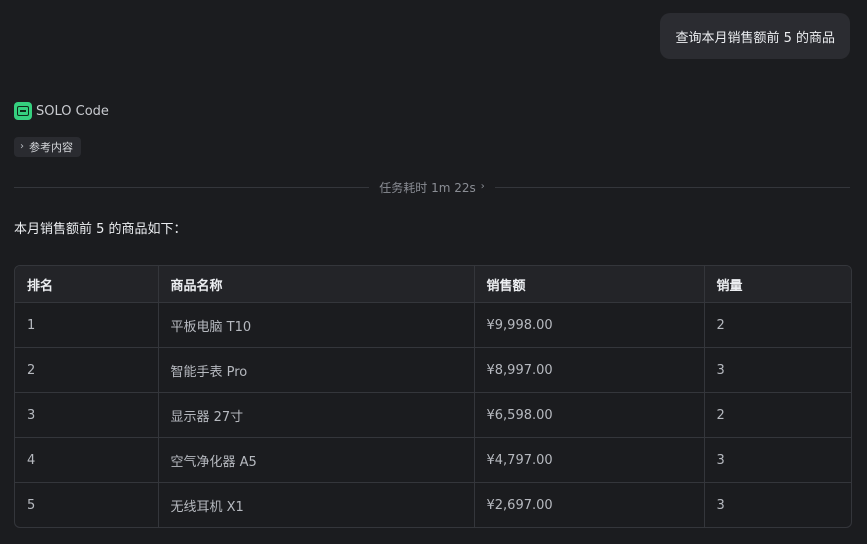  Describe the element at coordinates (87, 415) in the screenshot. I see `cell-rank: 3` at that location.